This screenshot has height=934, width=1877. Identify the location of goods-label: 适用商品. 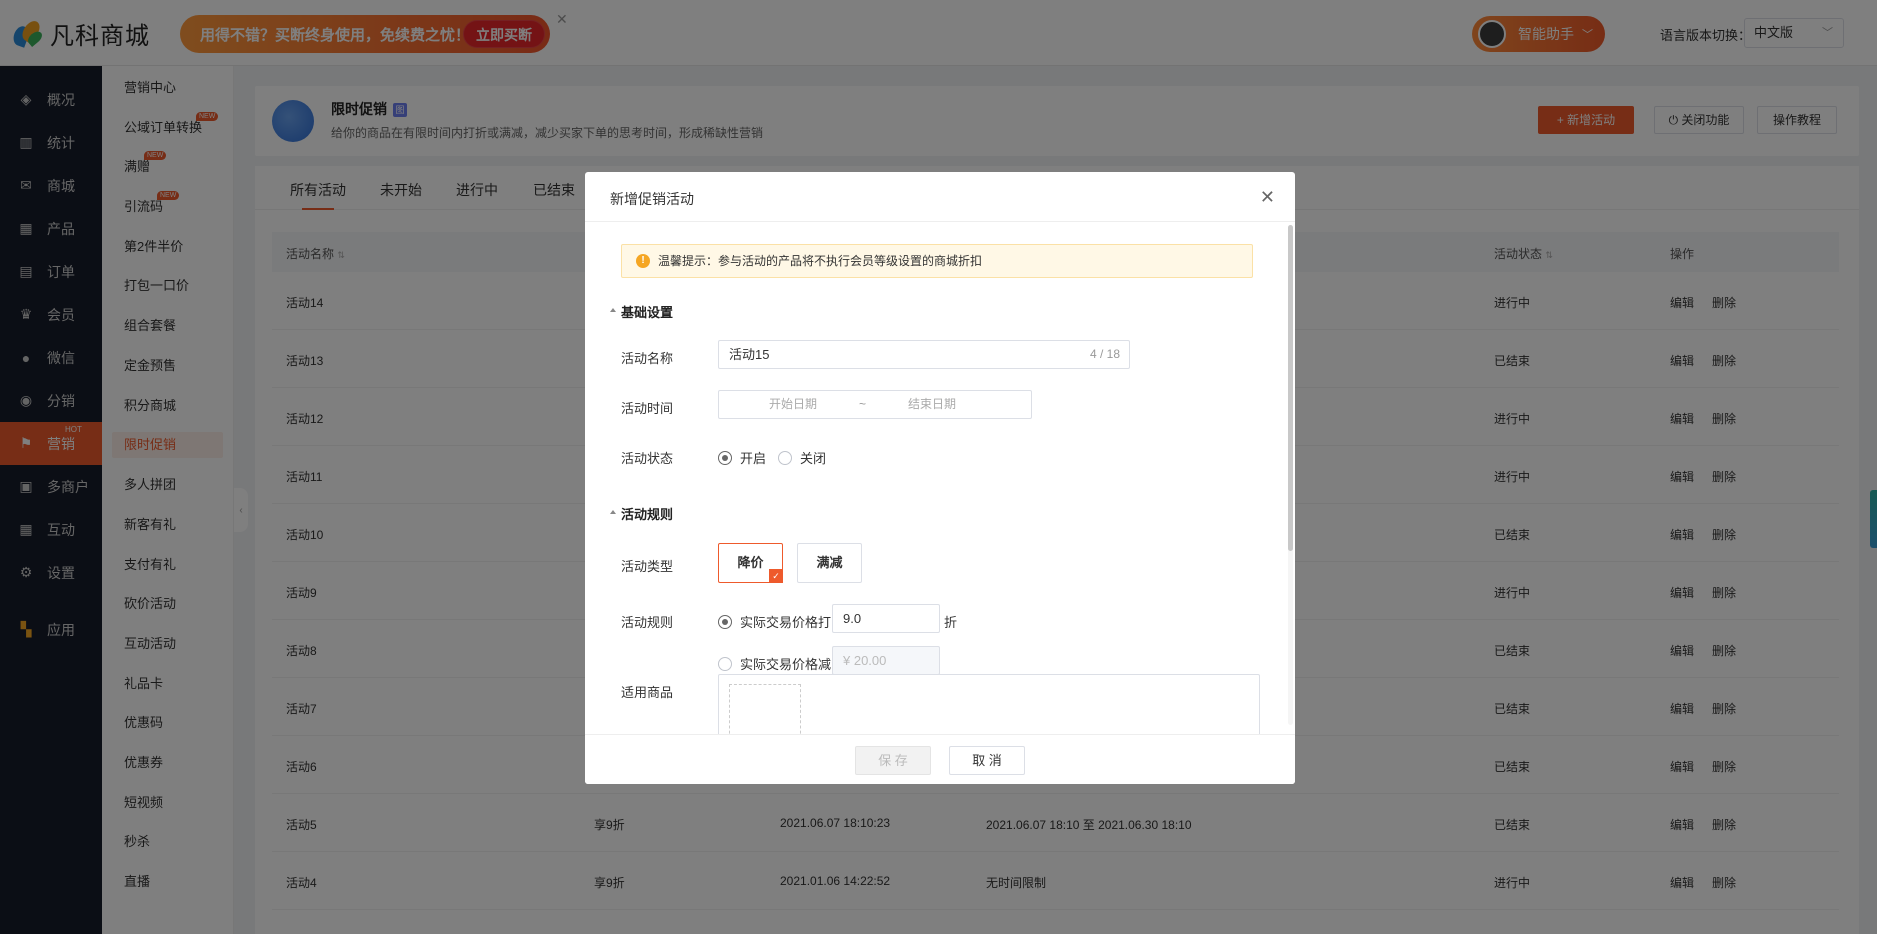
(647, 692).